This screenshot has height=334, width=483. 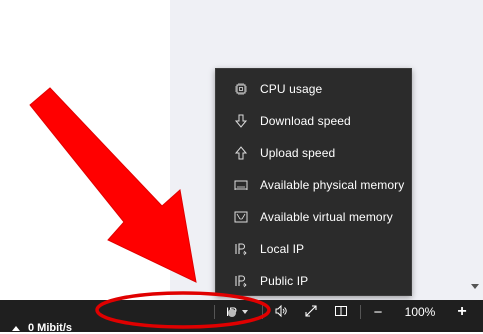 I want to click on cpu-icon, so click(x=241, y=89).